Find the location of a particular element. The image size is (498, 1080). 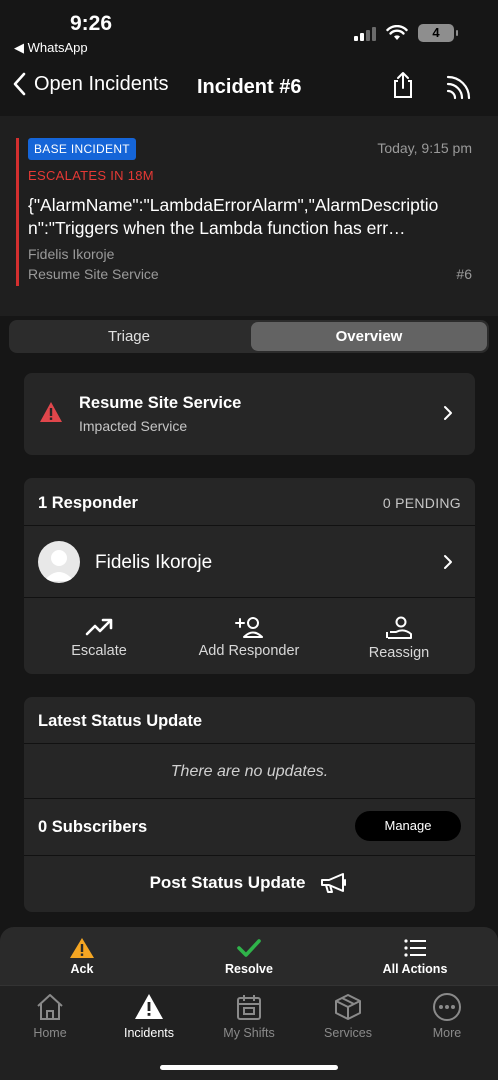

home-indicator is located at coordinates (249, 1067).